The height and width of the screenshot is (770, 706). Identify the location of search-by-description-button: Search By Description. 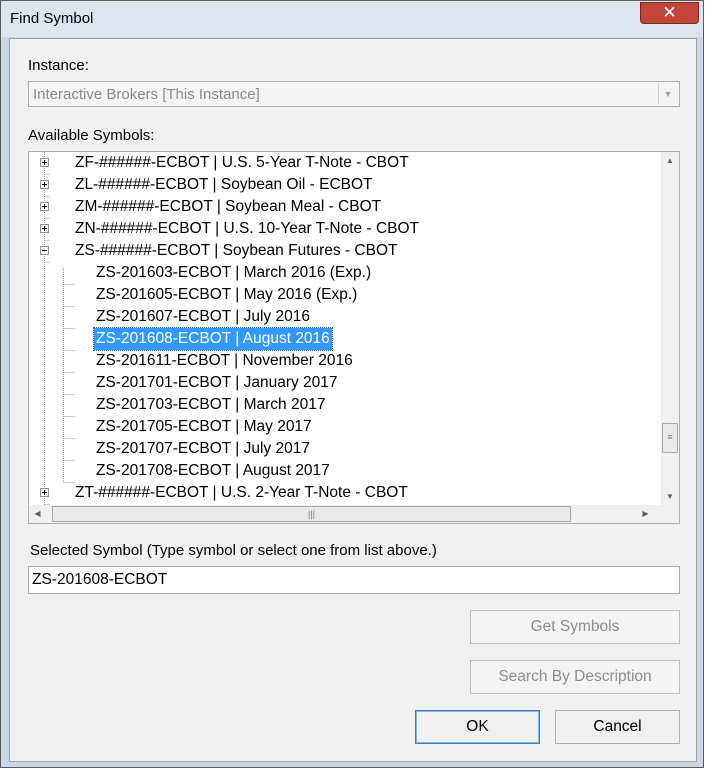
(575, 677).